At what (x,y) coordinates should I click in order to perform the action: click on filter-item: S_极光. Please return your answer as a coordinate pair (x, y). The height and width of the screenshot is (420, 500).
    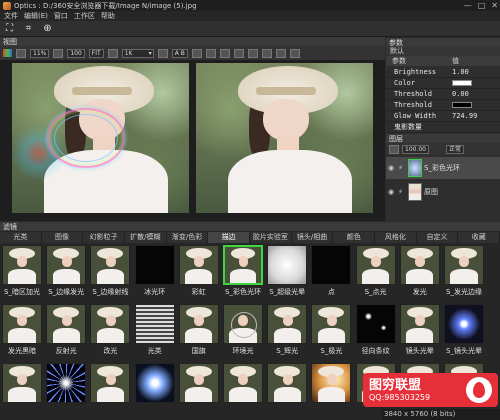
    Looking at the image, I should click on (331, 330).